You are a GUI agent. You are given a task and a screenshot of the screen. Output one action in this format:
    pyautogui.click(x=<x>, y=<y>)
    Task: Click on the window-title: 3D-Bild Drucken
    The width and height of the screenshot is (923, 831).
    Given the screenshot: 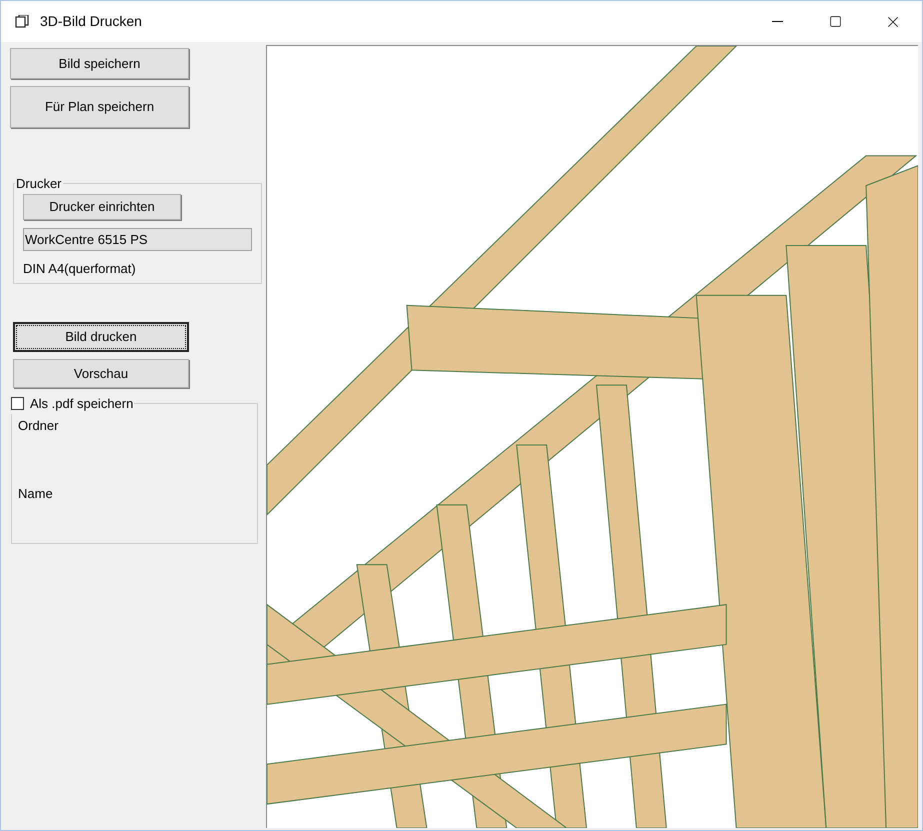 What is the action you would take?
    pyautogui.click(x=91, y=21)
    